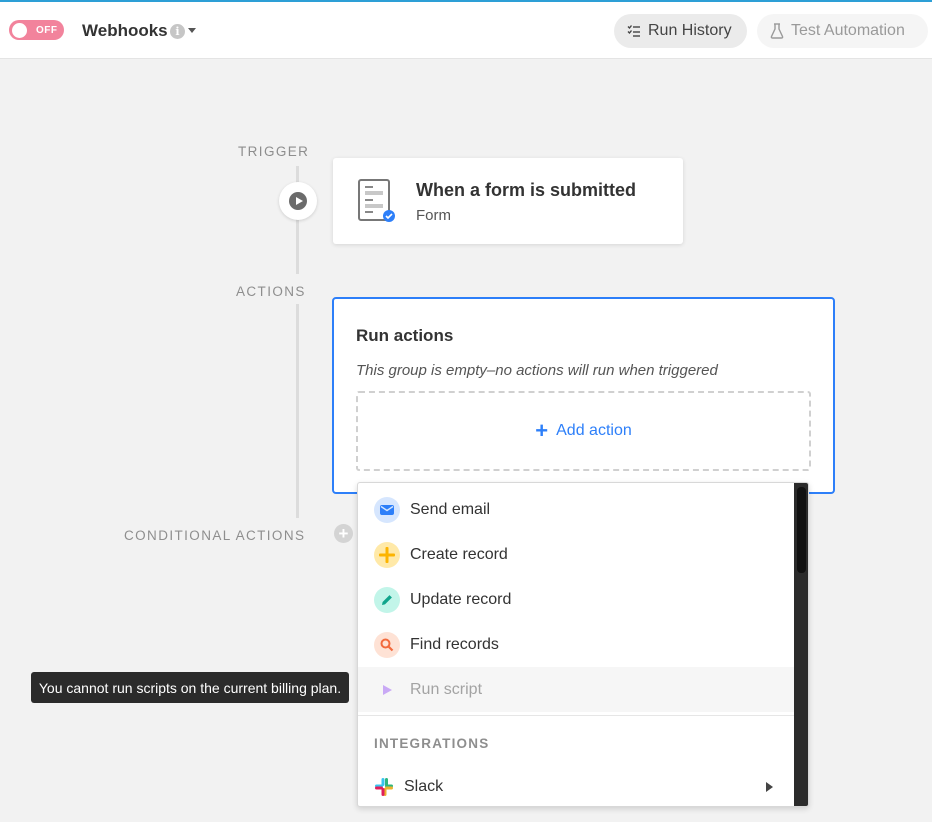 This screenshot has width=932, height=822. Describe the element at coordinates (424, 786) in the screenshot. I see `slack-label: Slack` at that location.